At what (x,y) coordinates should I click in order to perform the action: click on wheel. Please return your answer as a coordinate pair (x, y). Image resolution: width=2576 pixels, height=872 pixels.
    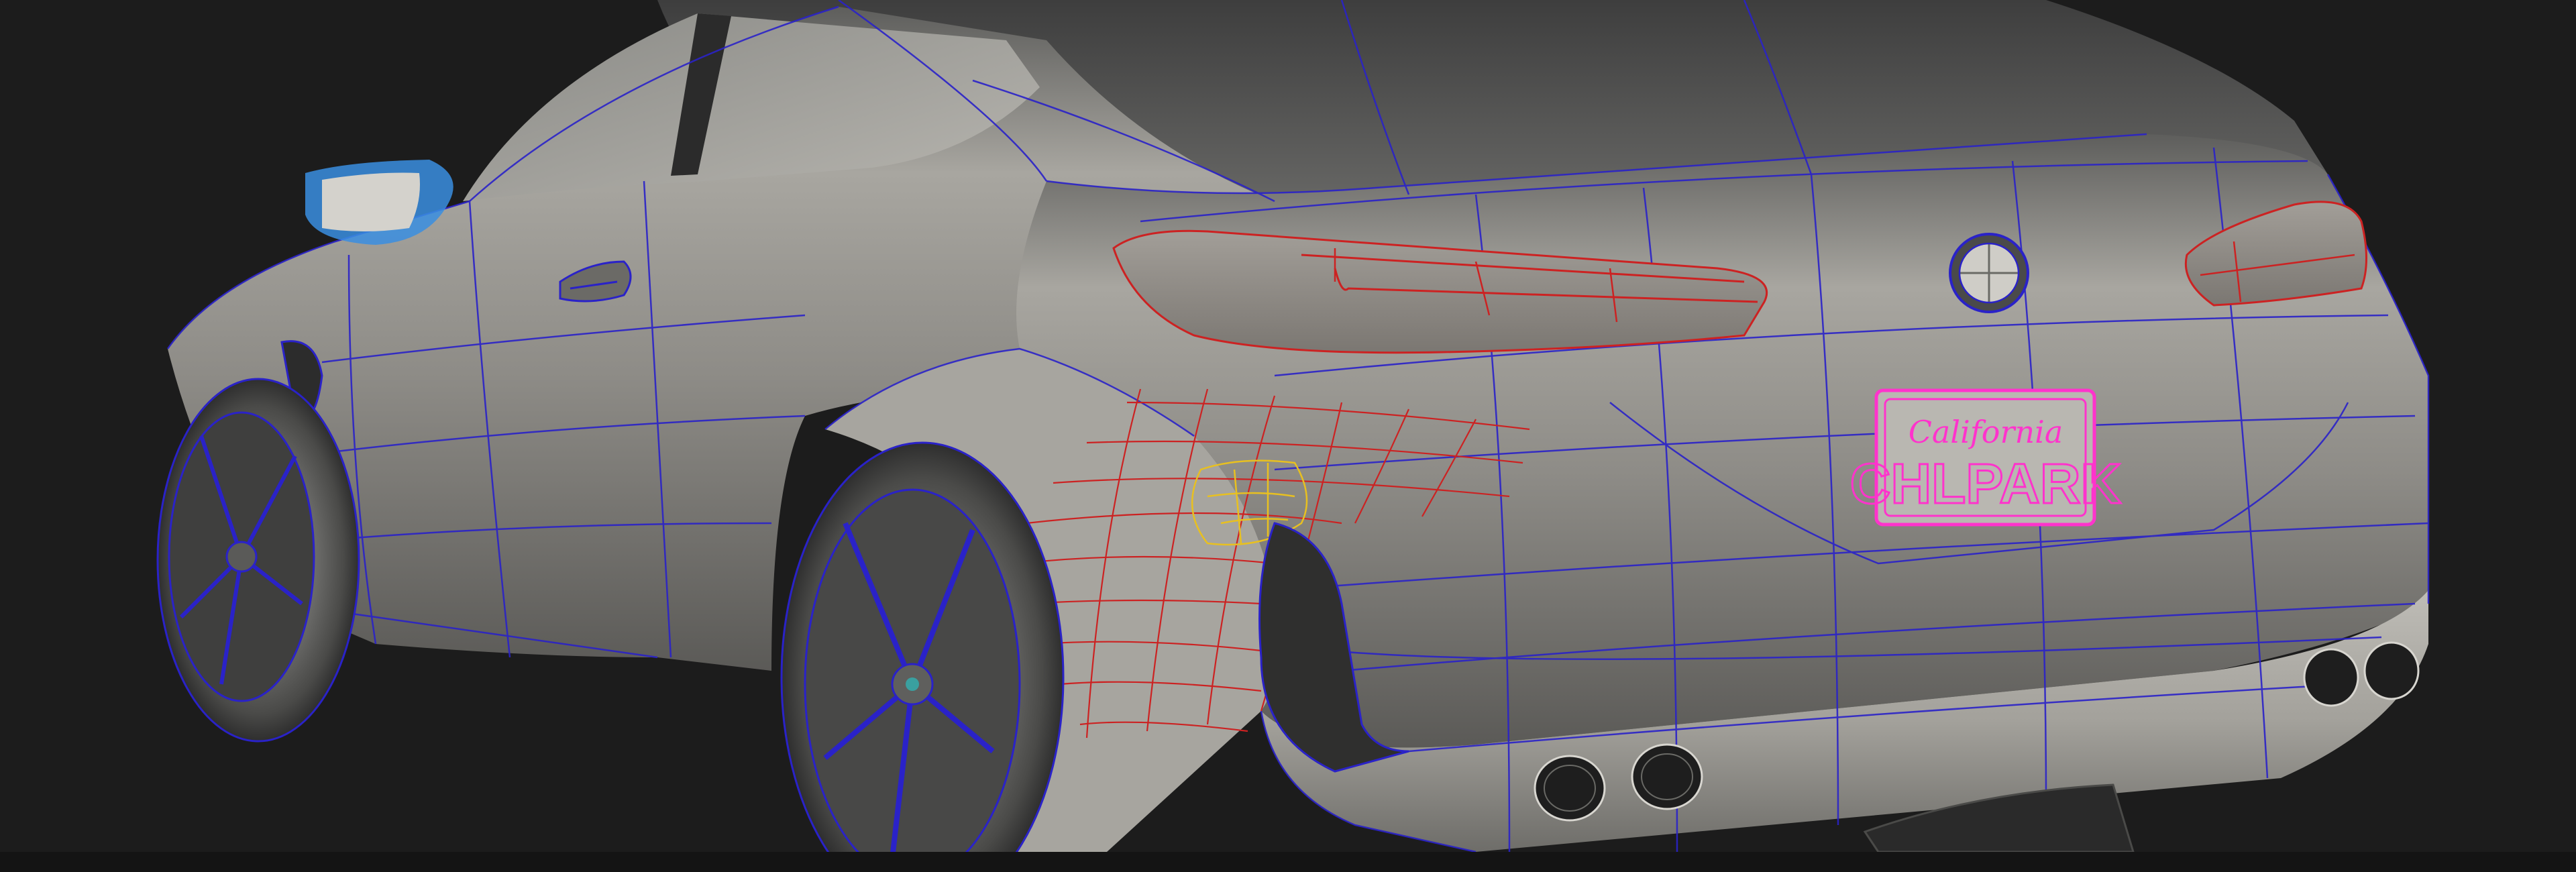
    Looking at the image, I should click on (258, 560).